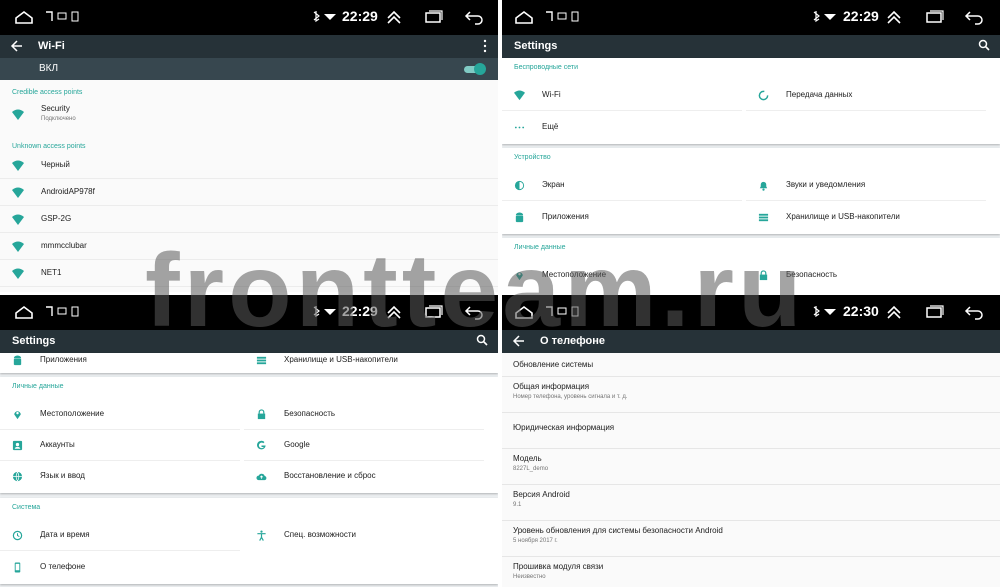 This screenshot has height=587, width=1000. Describe the element at coordinates (120, 535) in the screenshot. I see `setting-datetime: Дата и время` at that location.